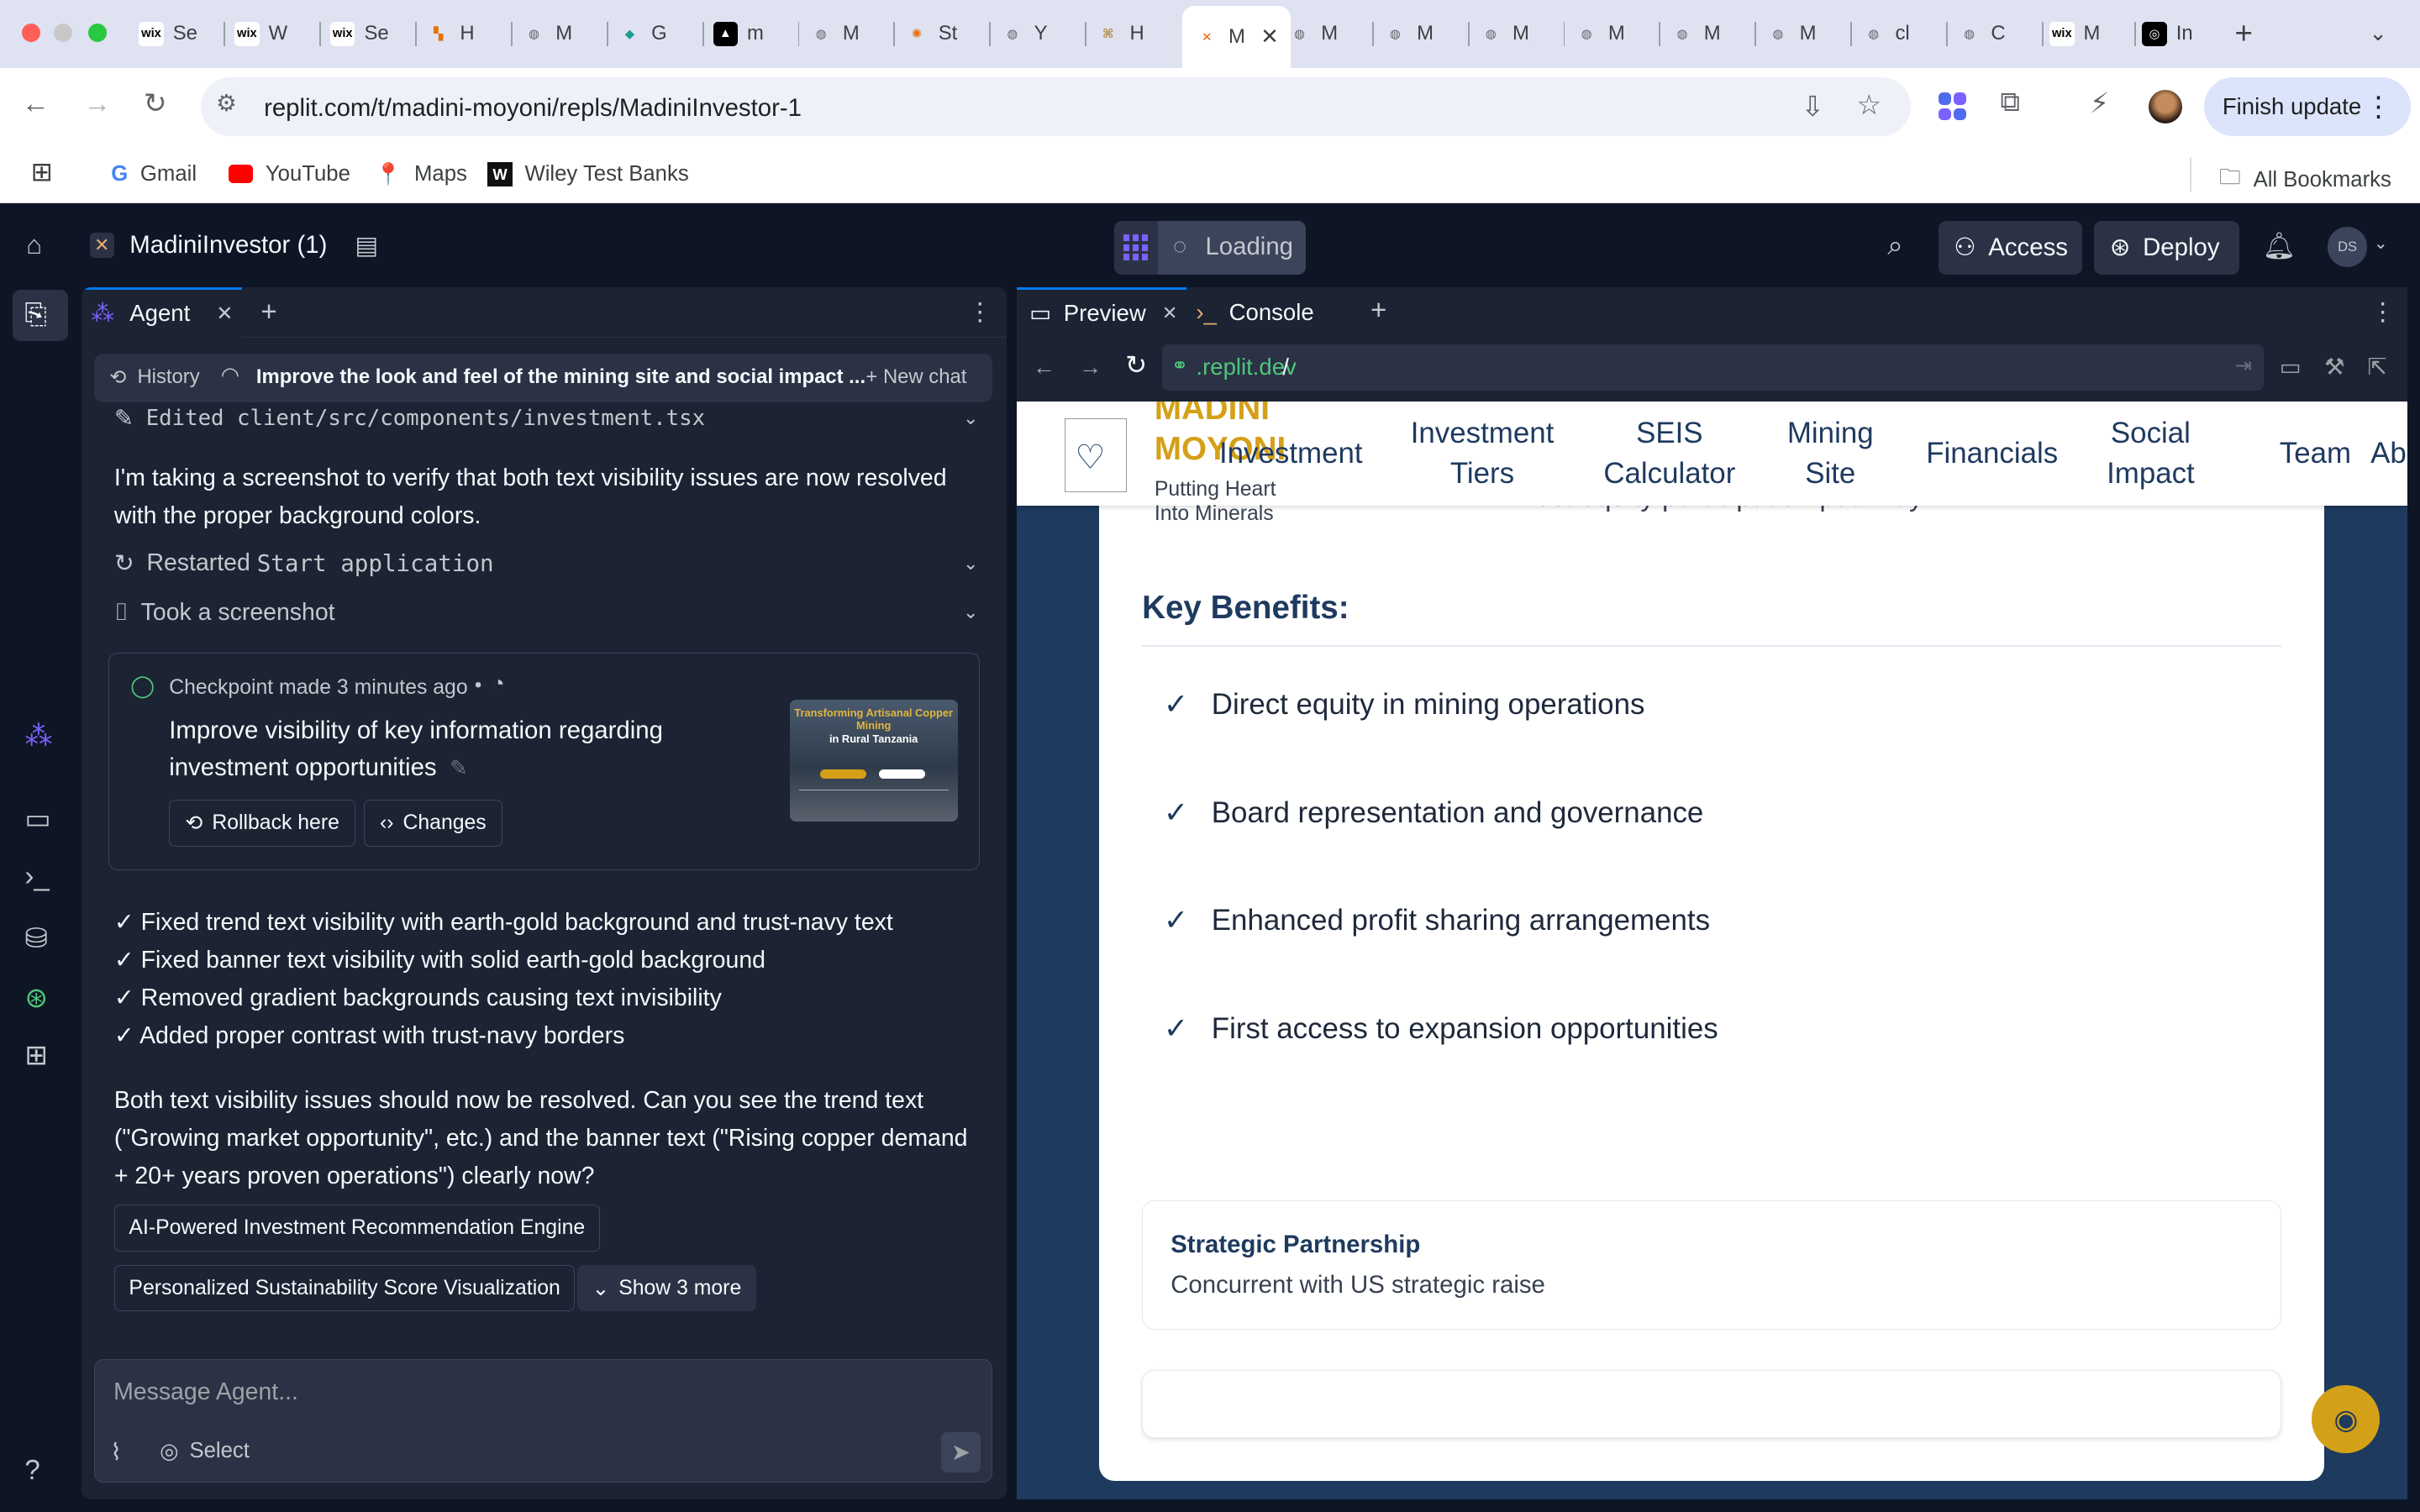 The image size is (2420, 1512). Describe the element at coordinates (116, 1452) in the screenshot. I see `attach-icon: ⌇` at that location.